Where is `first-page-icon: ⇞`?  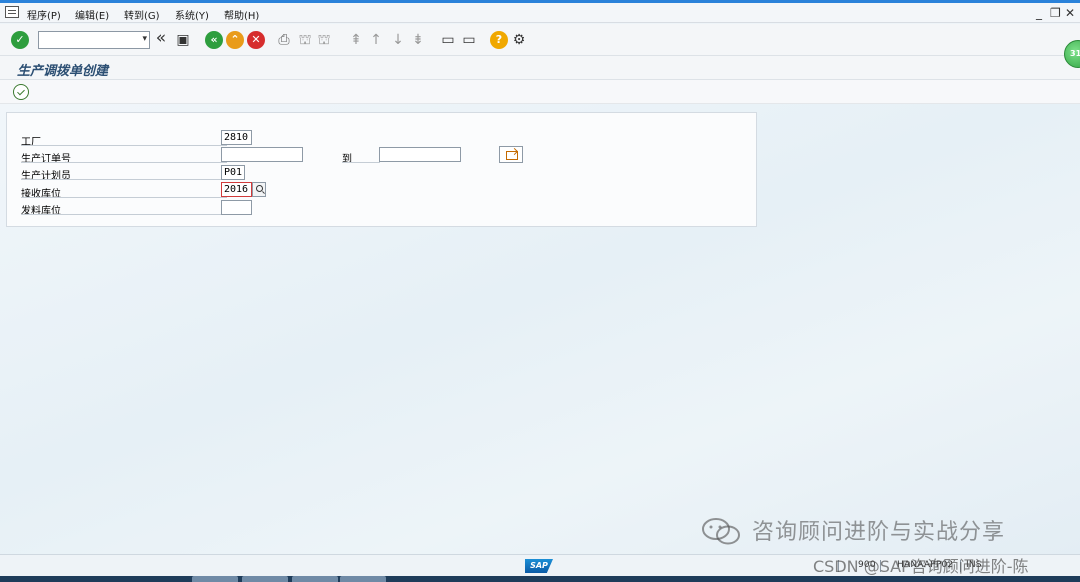
first-page-icon: ⇞ is located at coordinates (356, 40).